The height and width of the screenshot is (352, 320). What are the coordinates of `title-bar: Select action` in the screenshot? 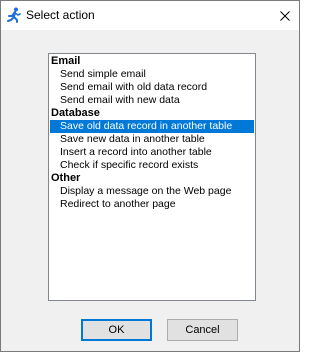 It's located at (150, 15).